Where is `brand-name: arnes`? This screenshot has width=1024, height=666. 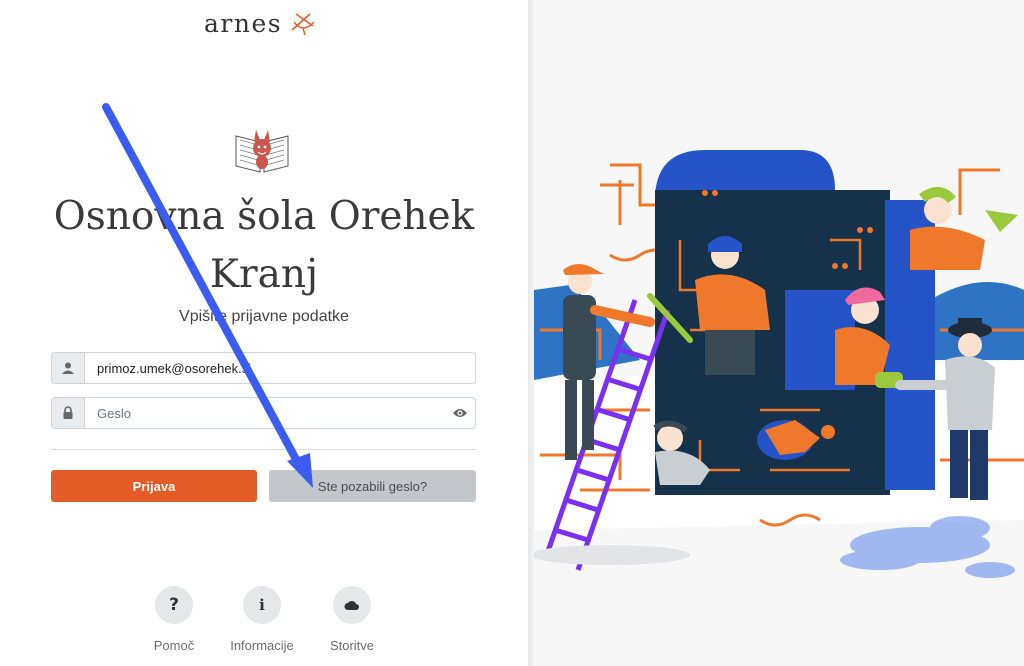
brand-name: arnes is located at coordinates (243, 23).